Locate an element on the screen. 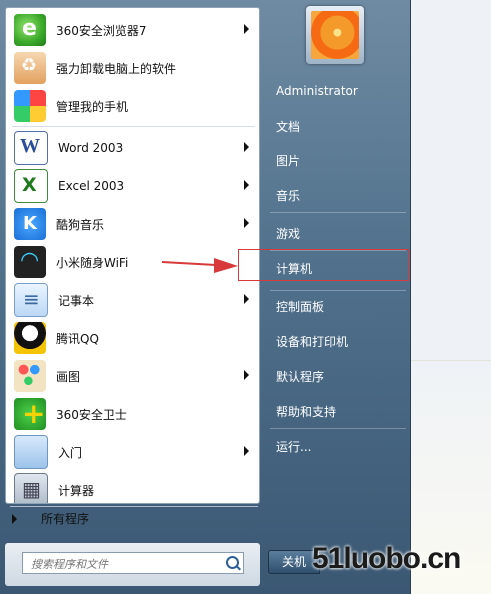  program-kugou: 酷狗音乐 is located at coordinates (132, 224).